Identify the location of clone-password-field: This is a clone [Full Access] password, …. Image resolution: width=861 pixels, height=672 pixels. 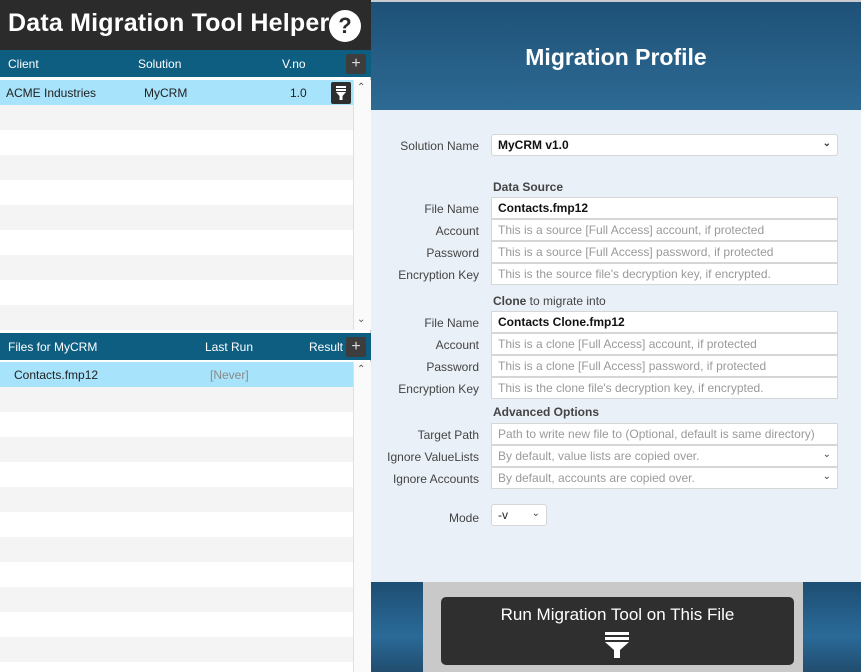
(664, 366).